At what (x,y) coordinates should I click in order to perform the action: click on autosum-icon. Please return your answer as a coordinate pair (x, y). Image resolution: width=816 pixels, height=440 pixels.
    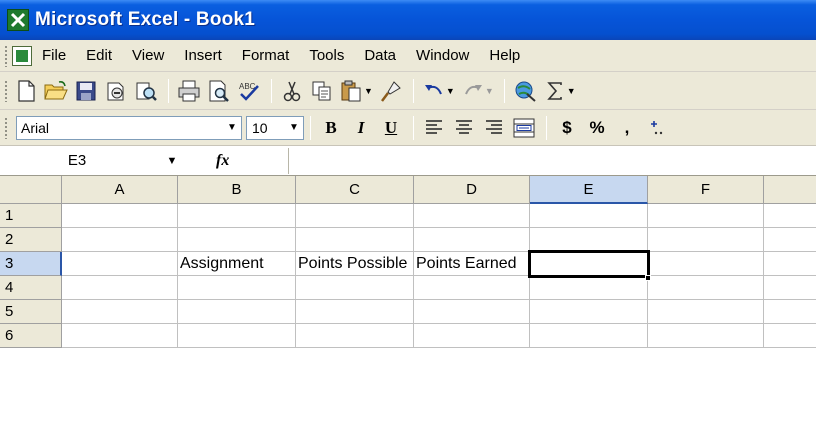
    Looking at the image, I should click on (555, 91).